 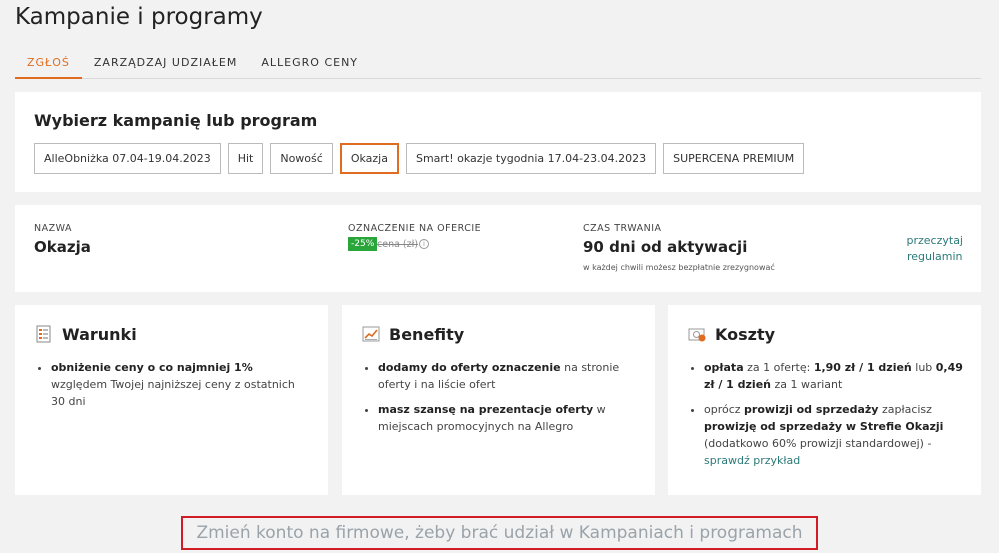 I want to click on example-link: sprawdź przykład, so click(x=752, y=460).